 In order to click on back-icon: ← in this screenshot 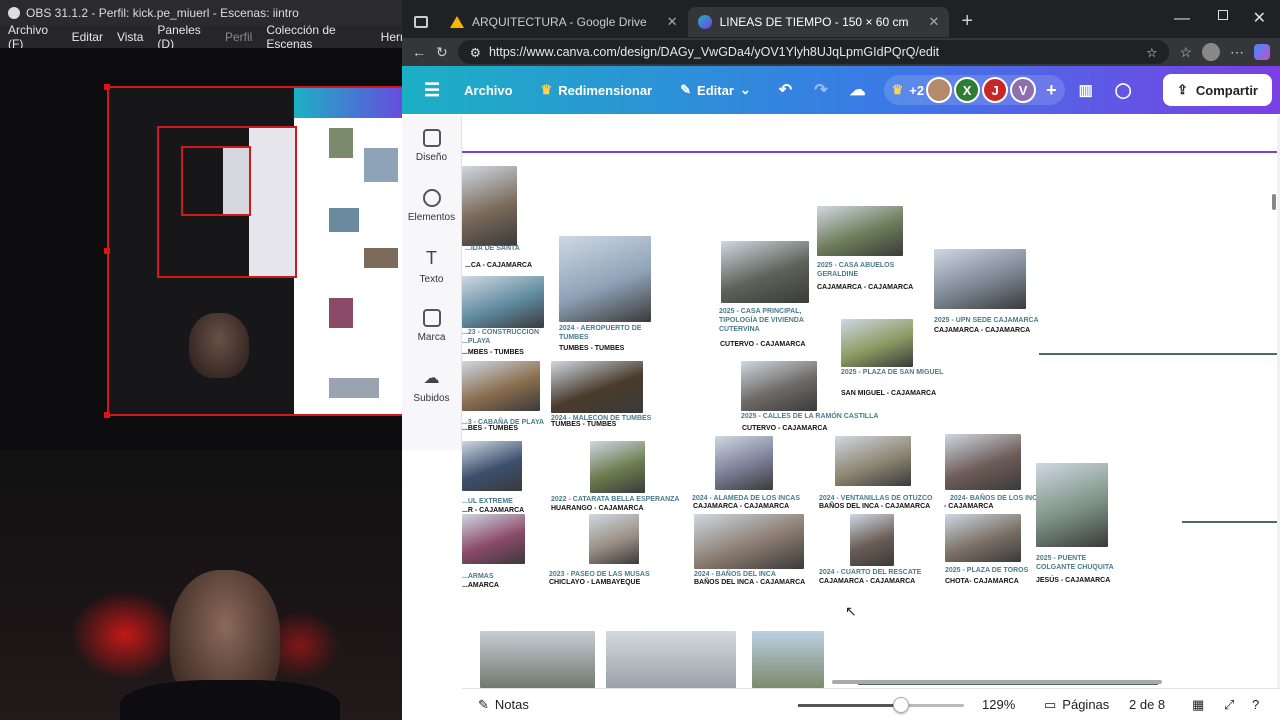, I will do `click(419, 52)`.